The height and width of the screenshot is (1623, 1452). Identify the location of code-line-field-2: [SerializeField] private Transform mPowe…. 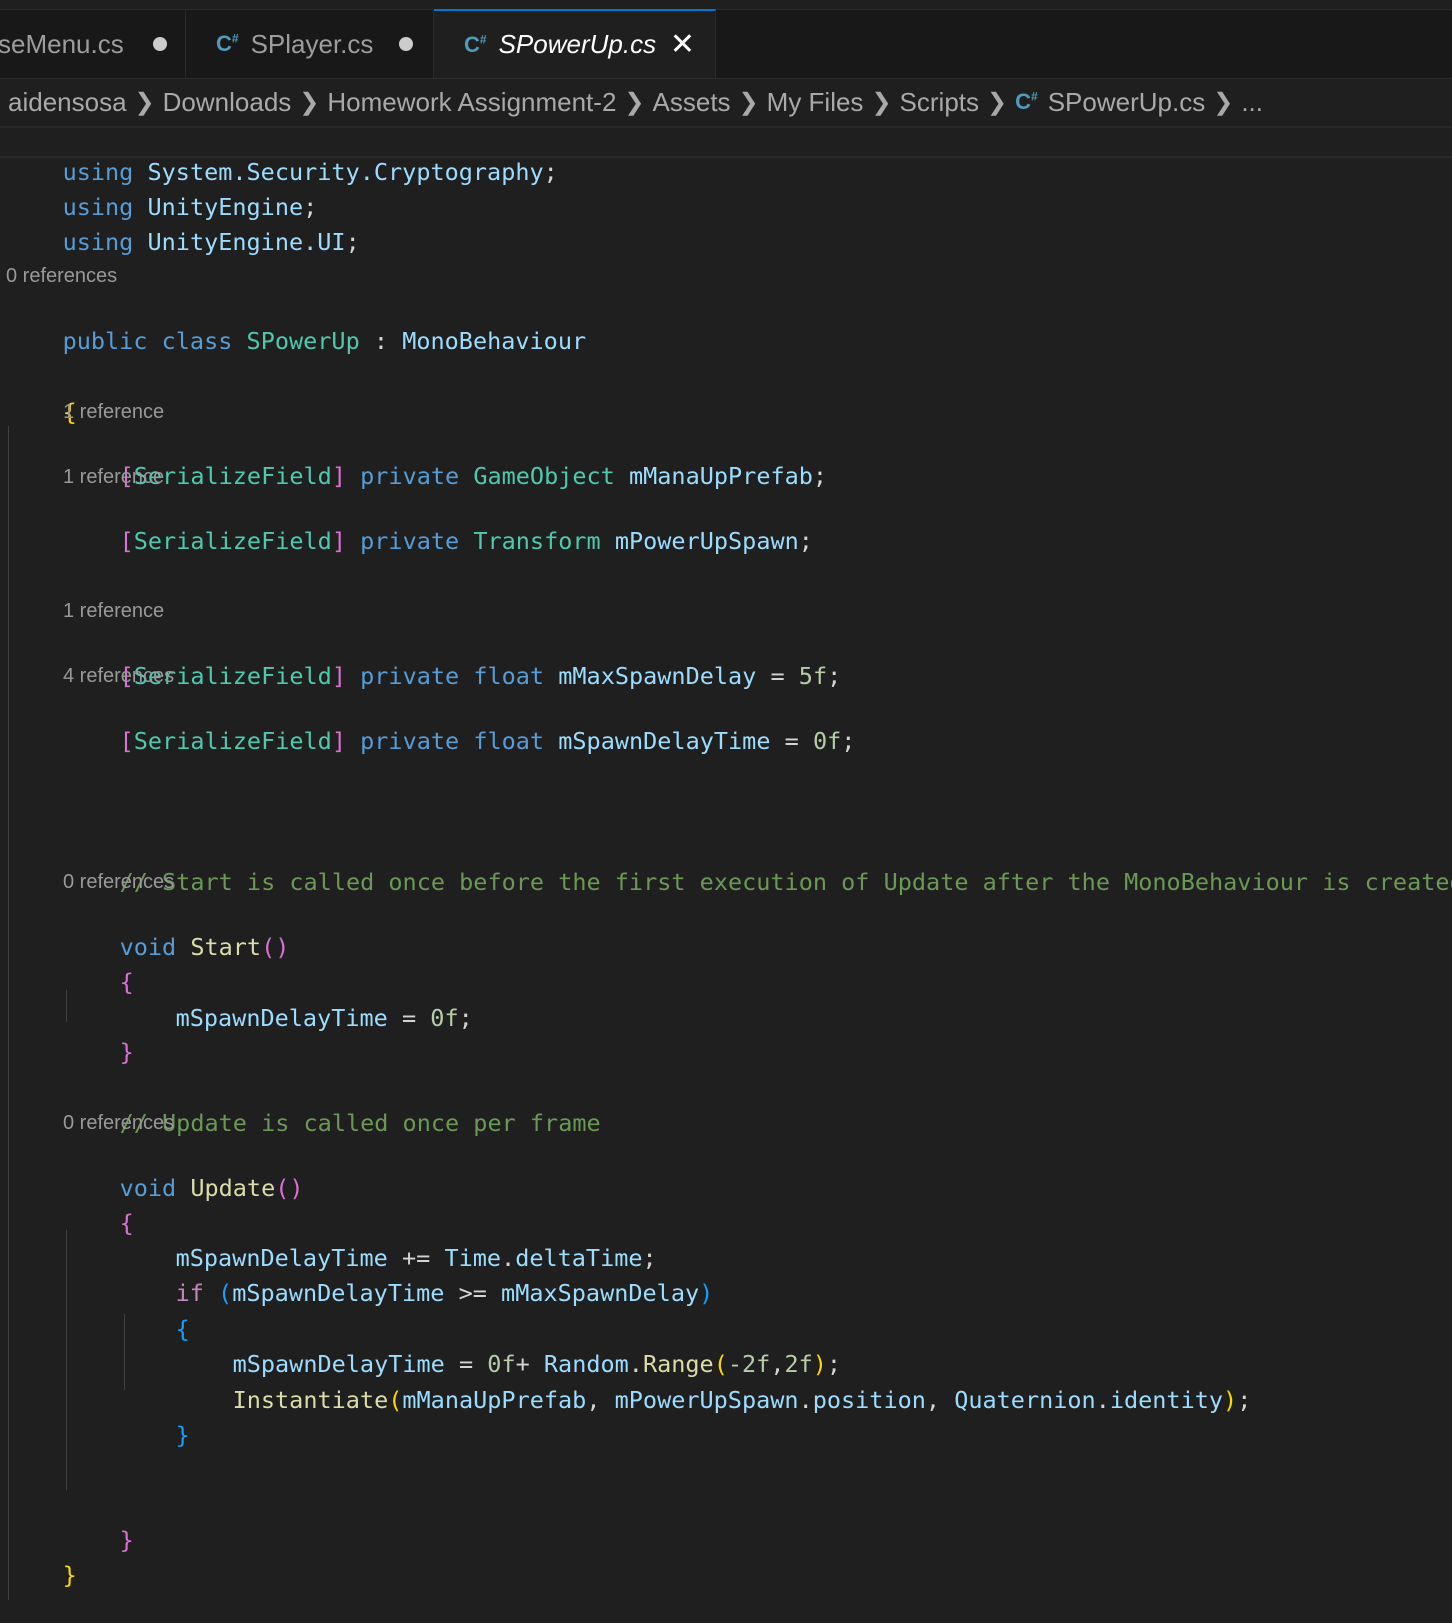
(438, 524).